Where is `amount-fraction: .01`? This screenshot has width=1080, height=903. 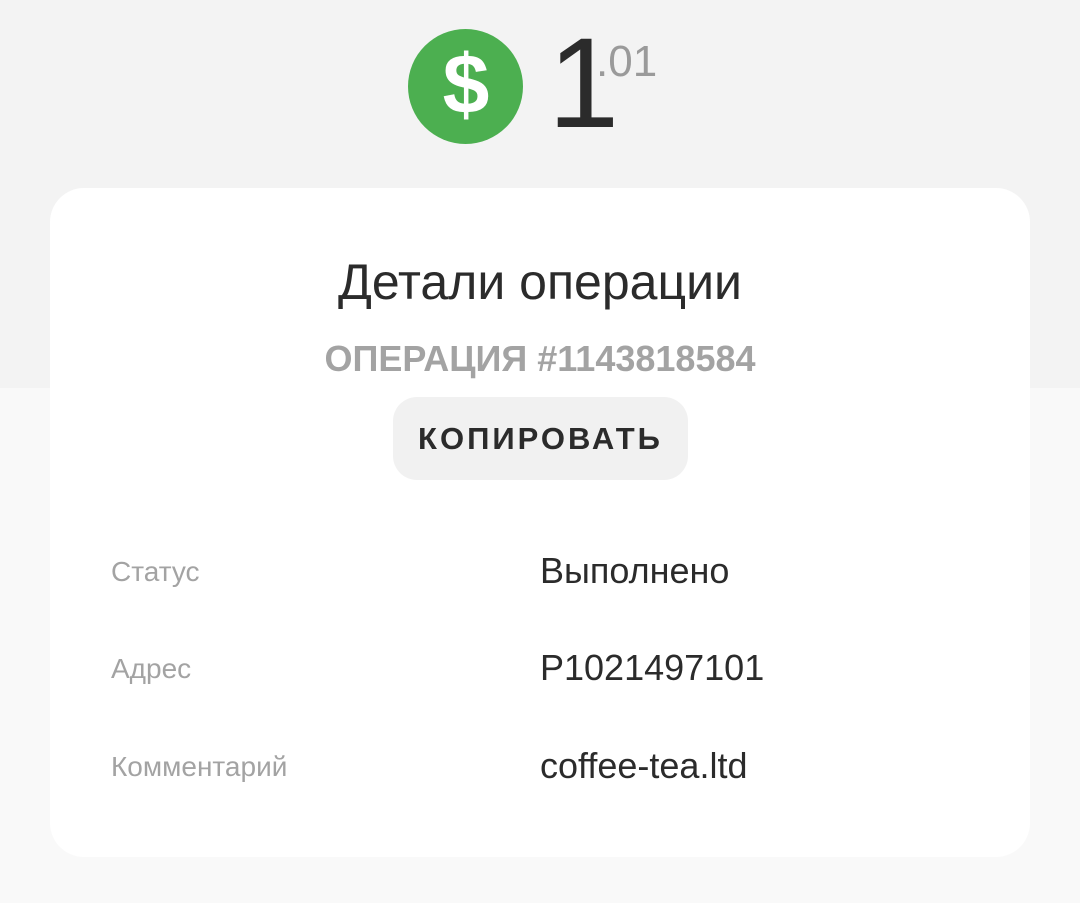 amount-fraction: .01 is located at coordinates (627, 61).